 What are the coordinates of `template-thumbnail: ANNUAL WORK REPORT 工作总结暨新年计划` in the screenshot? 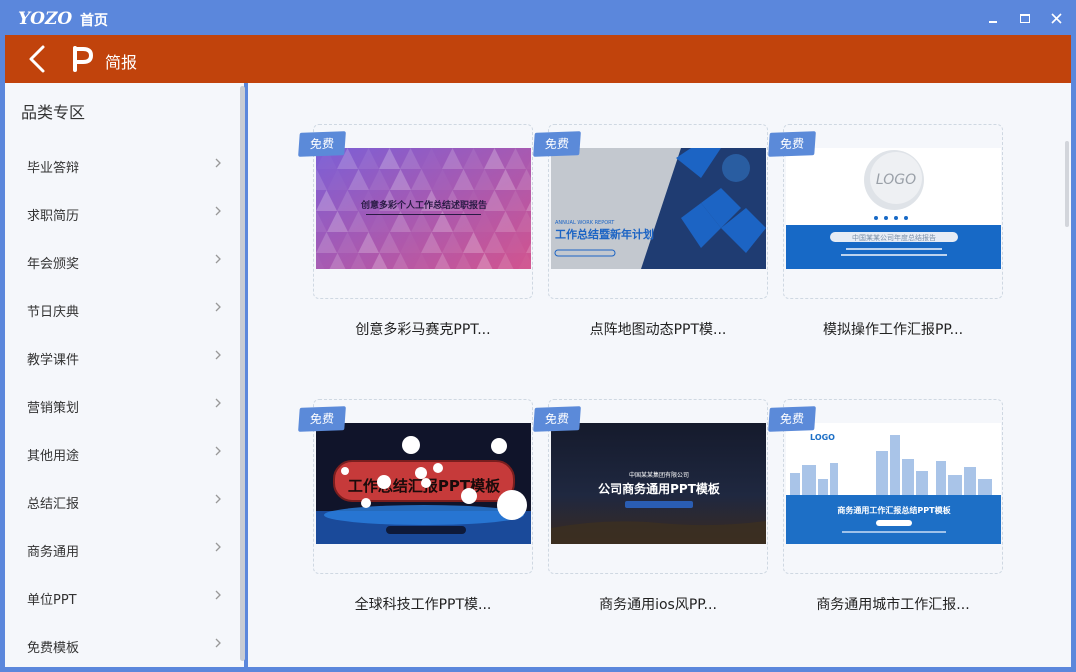 It's located at (658, 208).